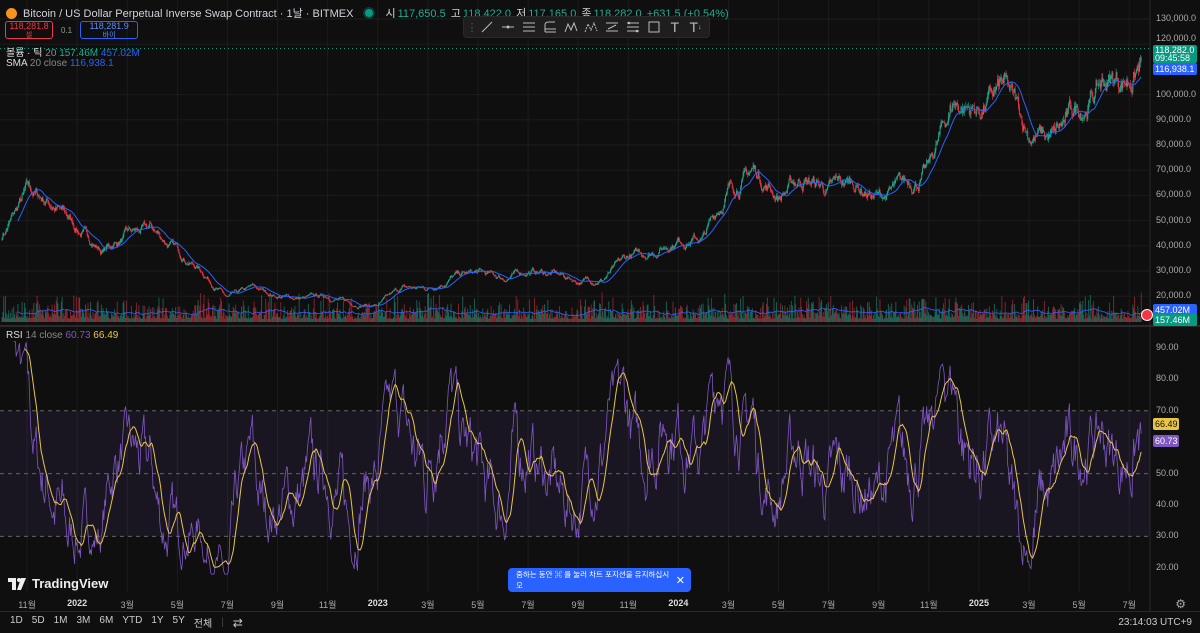 This screenshot has width=1200, height=633. Describe the element at coordinates (132, 622) in the screenshot. I see `range-button: YTD` at that location.